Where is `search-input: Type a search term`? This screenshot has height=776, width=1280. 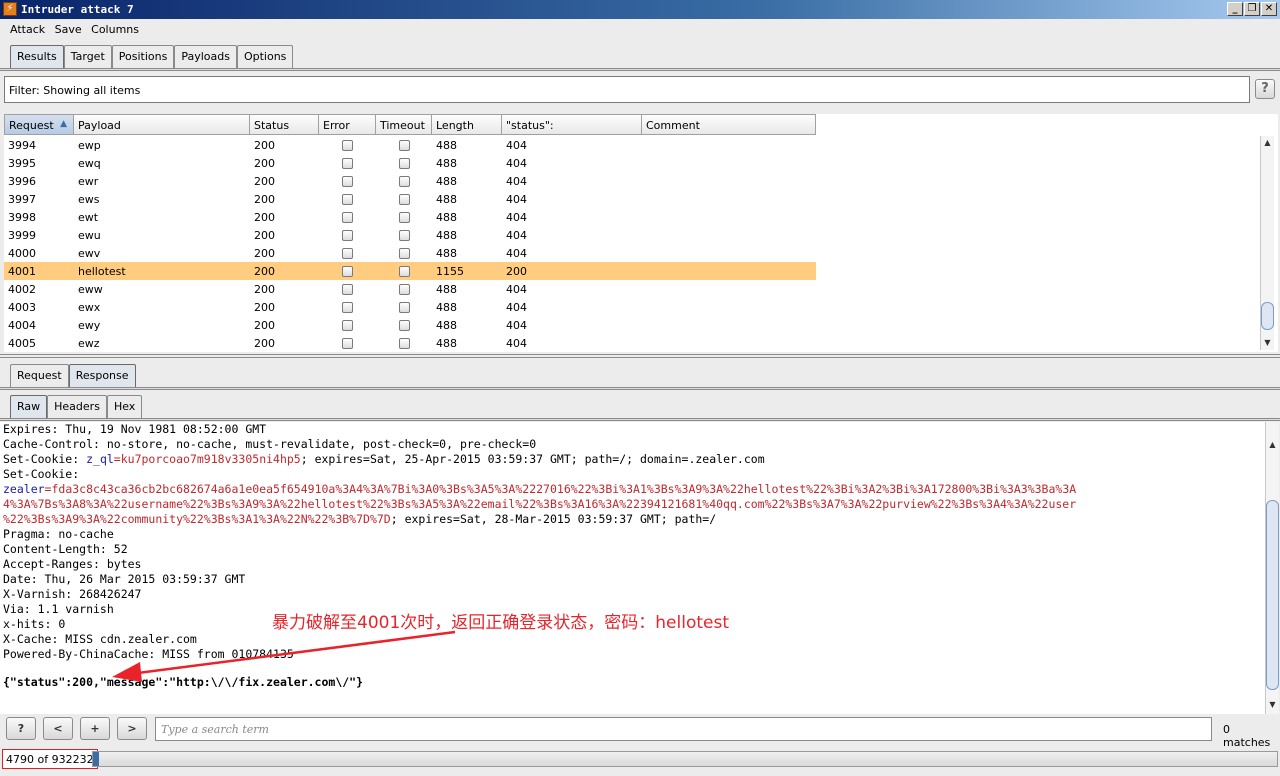
search-input: Type a search term is located at coordinates (683, 729).